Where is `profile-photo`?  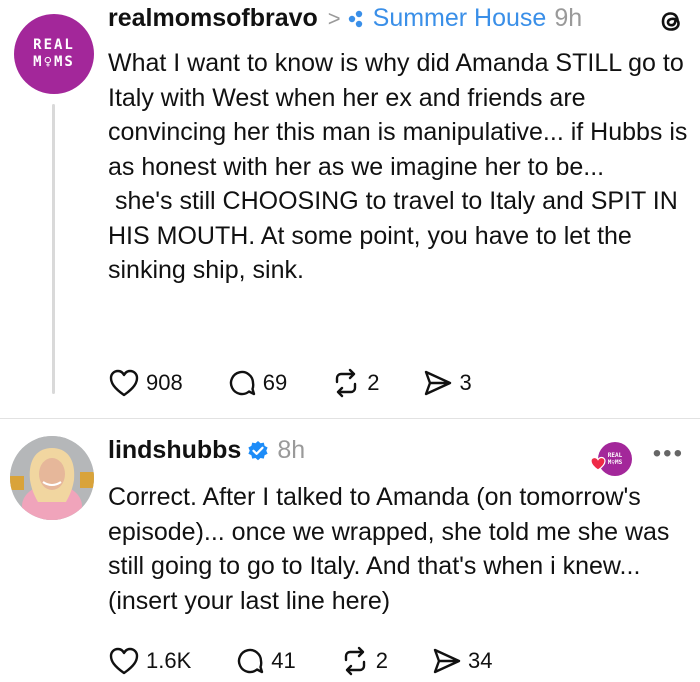 profile-photo is located at coordinates (52, 478).